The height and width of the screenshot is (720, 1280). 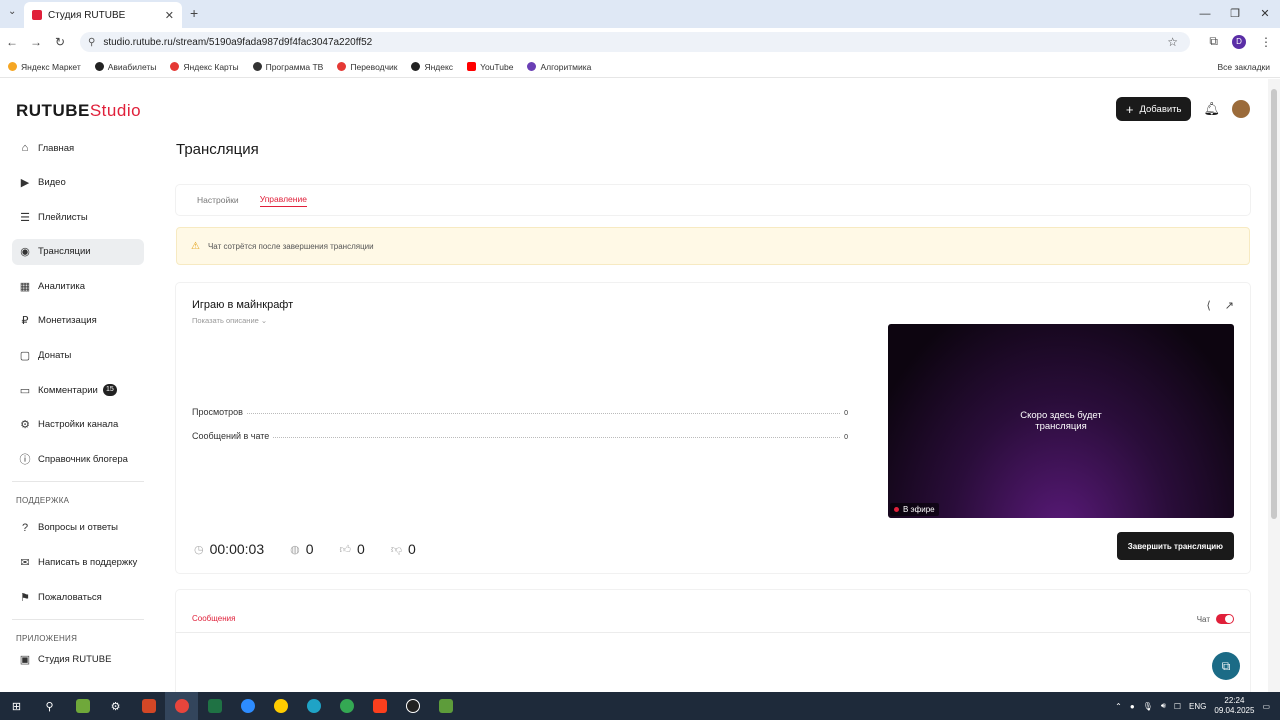 I want to click on close-window-icon: ✕, so click(x=1265, y=14).